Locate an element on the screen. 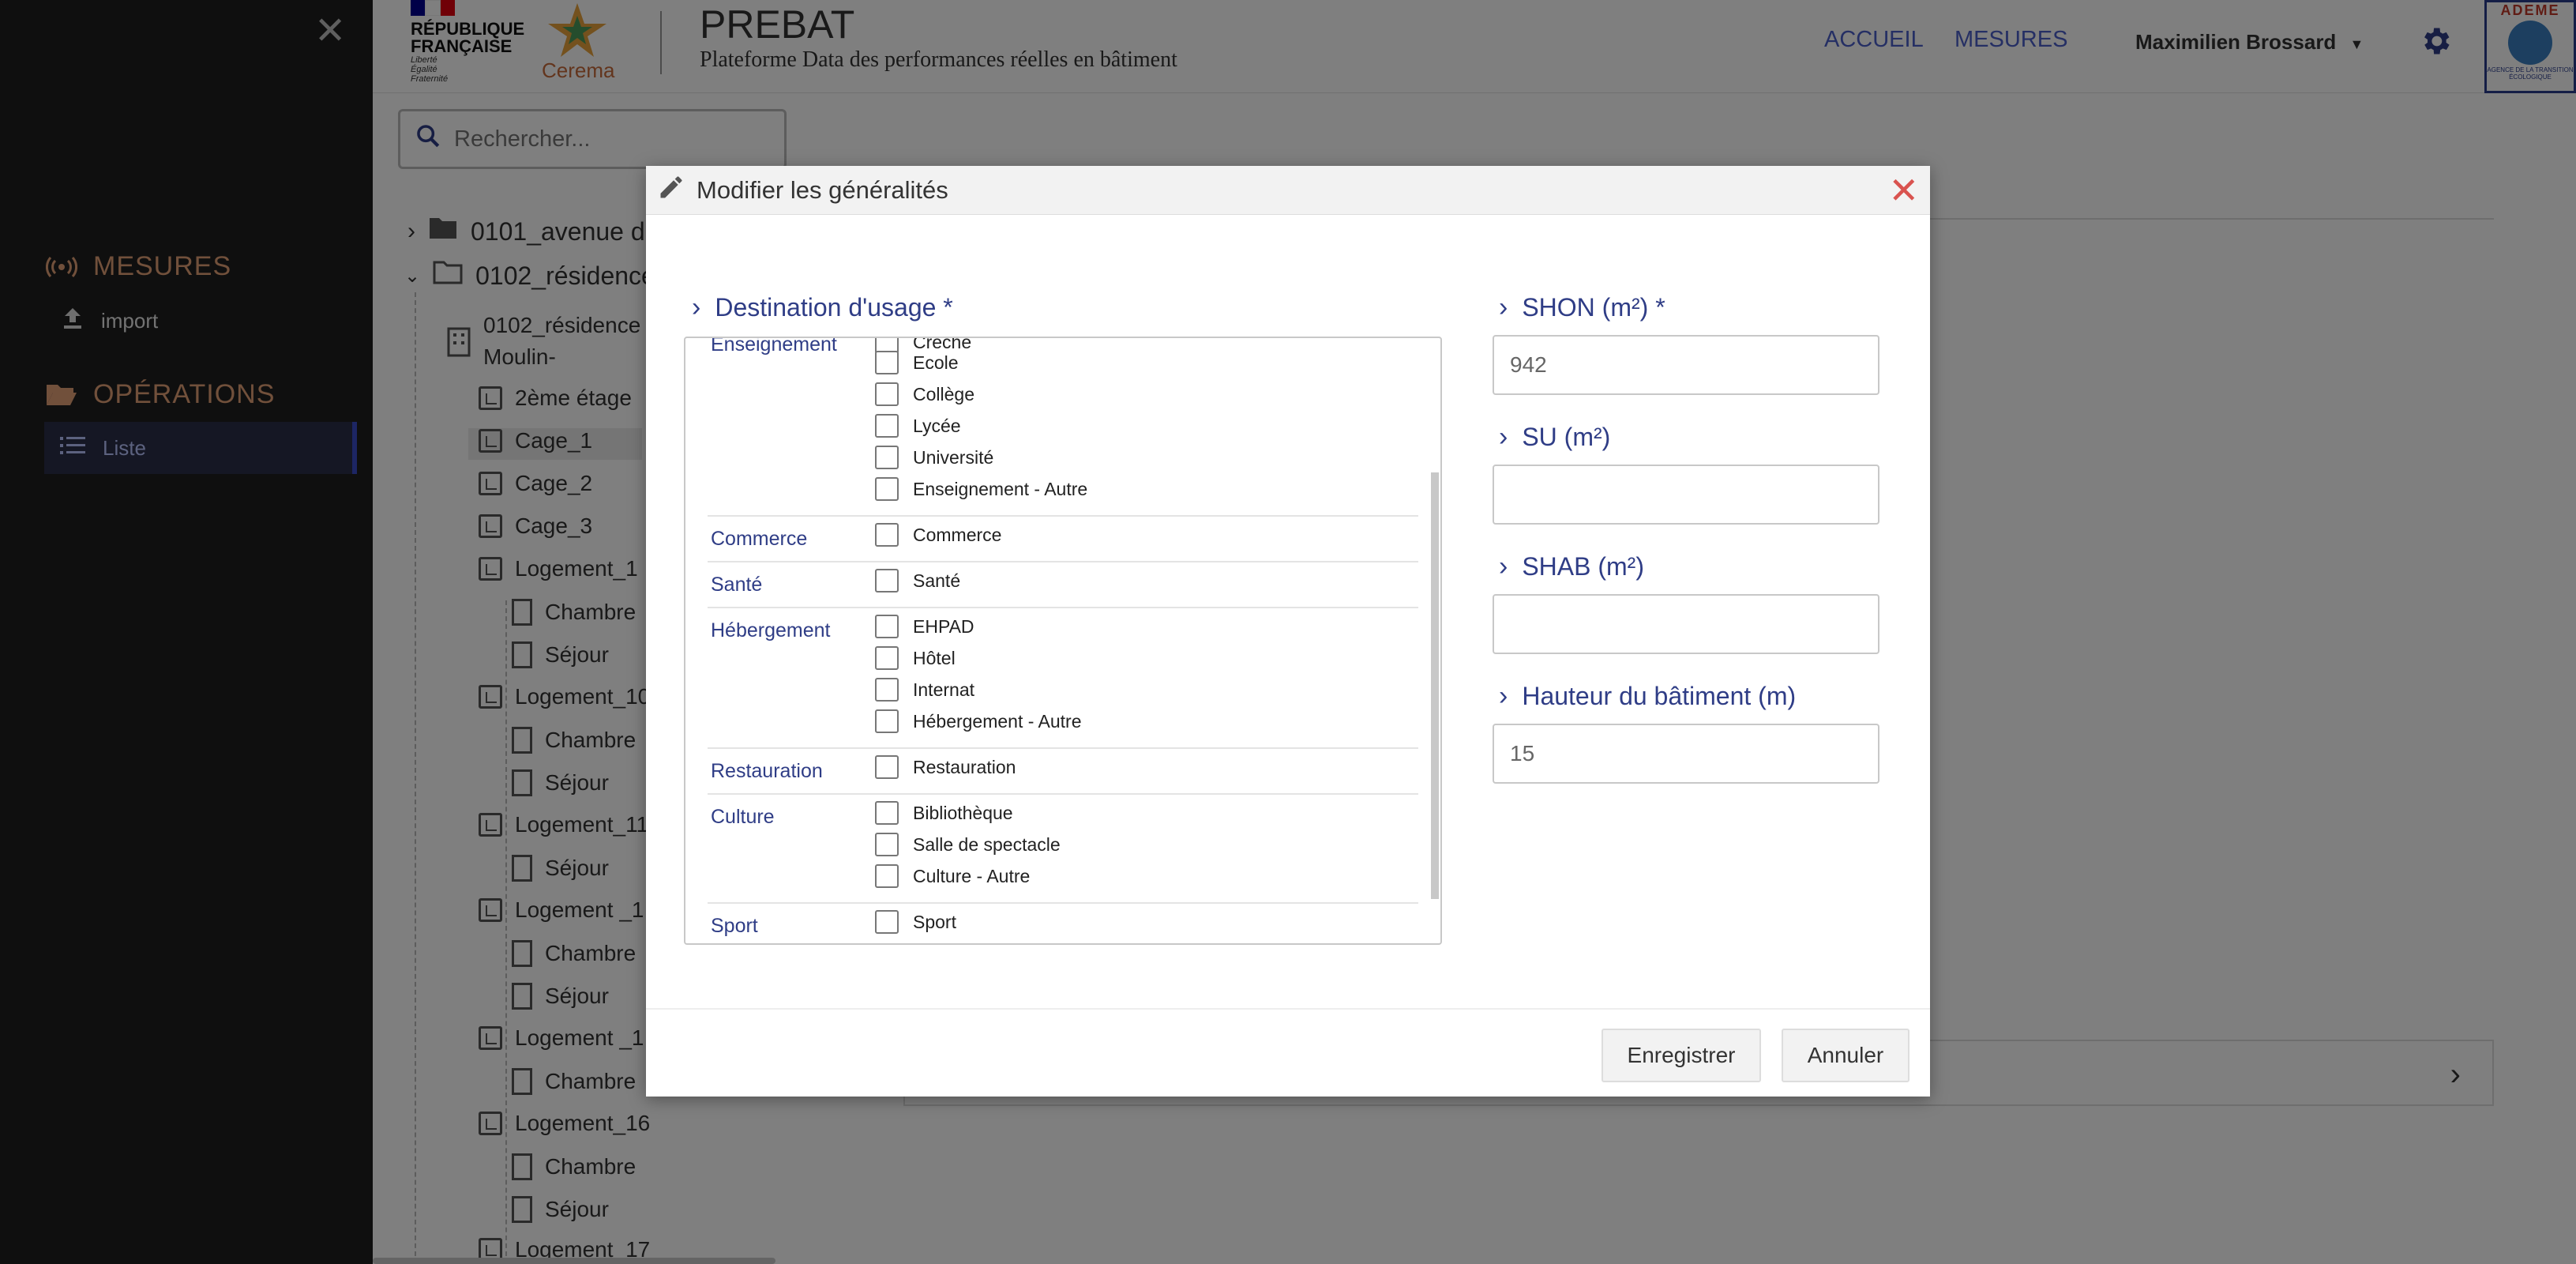 The image size is (2576, 1264). option-hebergement-autre: Hébergement - Autre is located at coordinates (978, 721).